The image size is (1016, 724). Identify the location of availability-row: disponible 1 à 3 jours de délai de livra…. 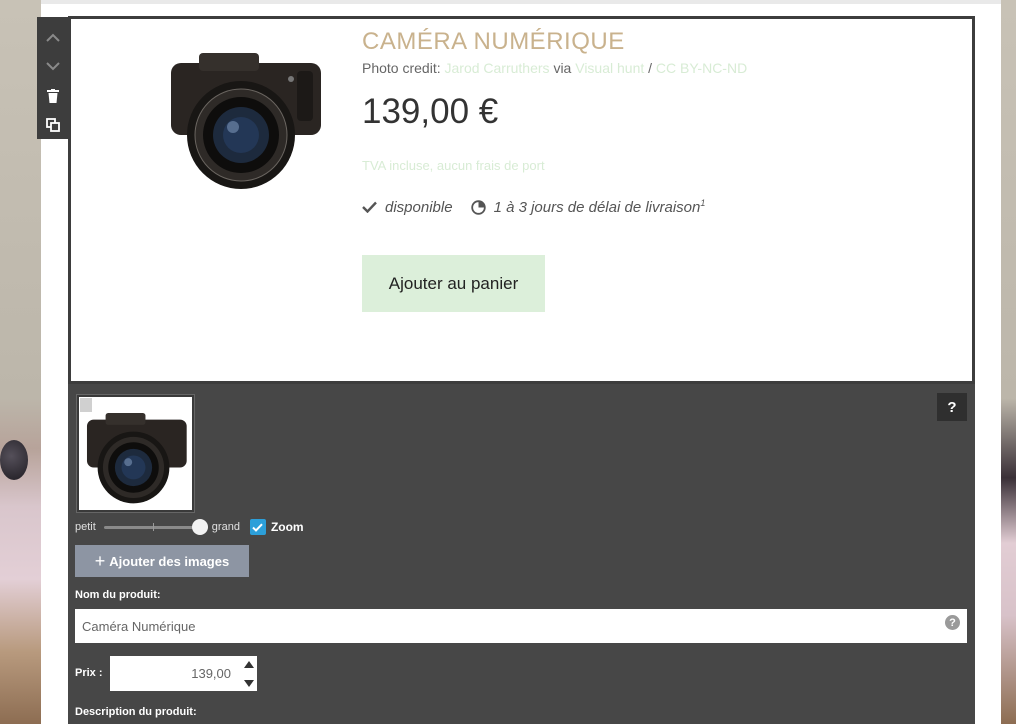
(642, 207).